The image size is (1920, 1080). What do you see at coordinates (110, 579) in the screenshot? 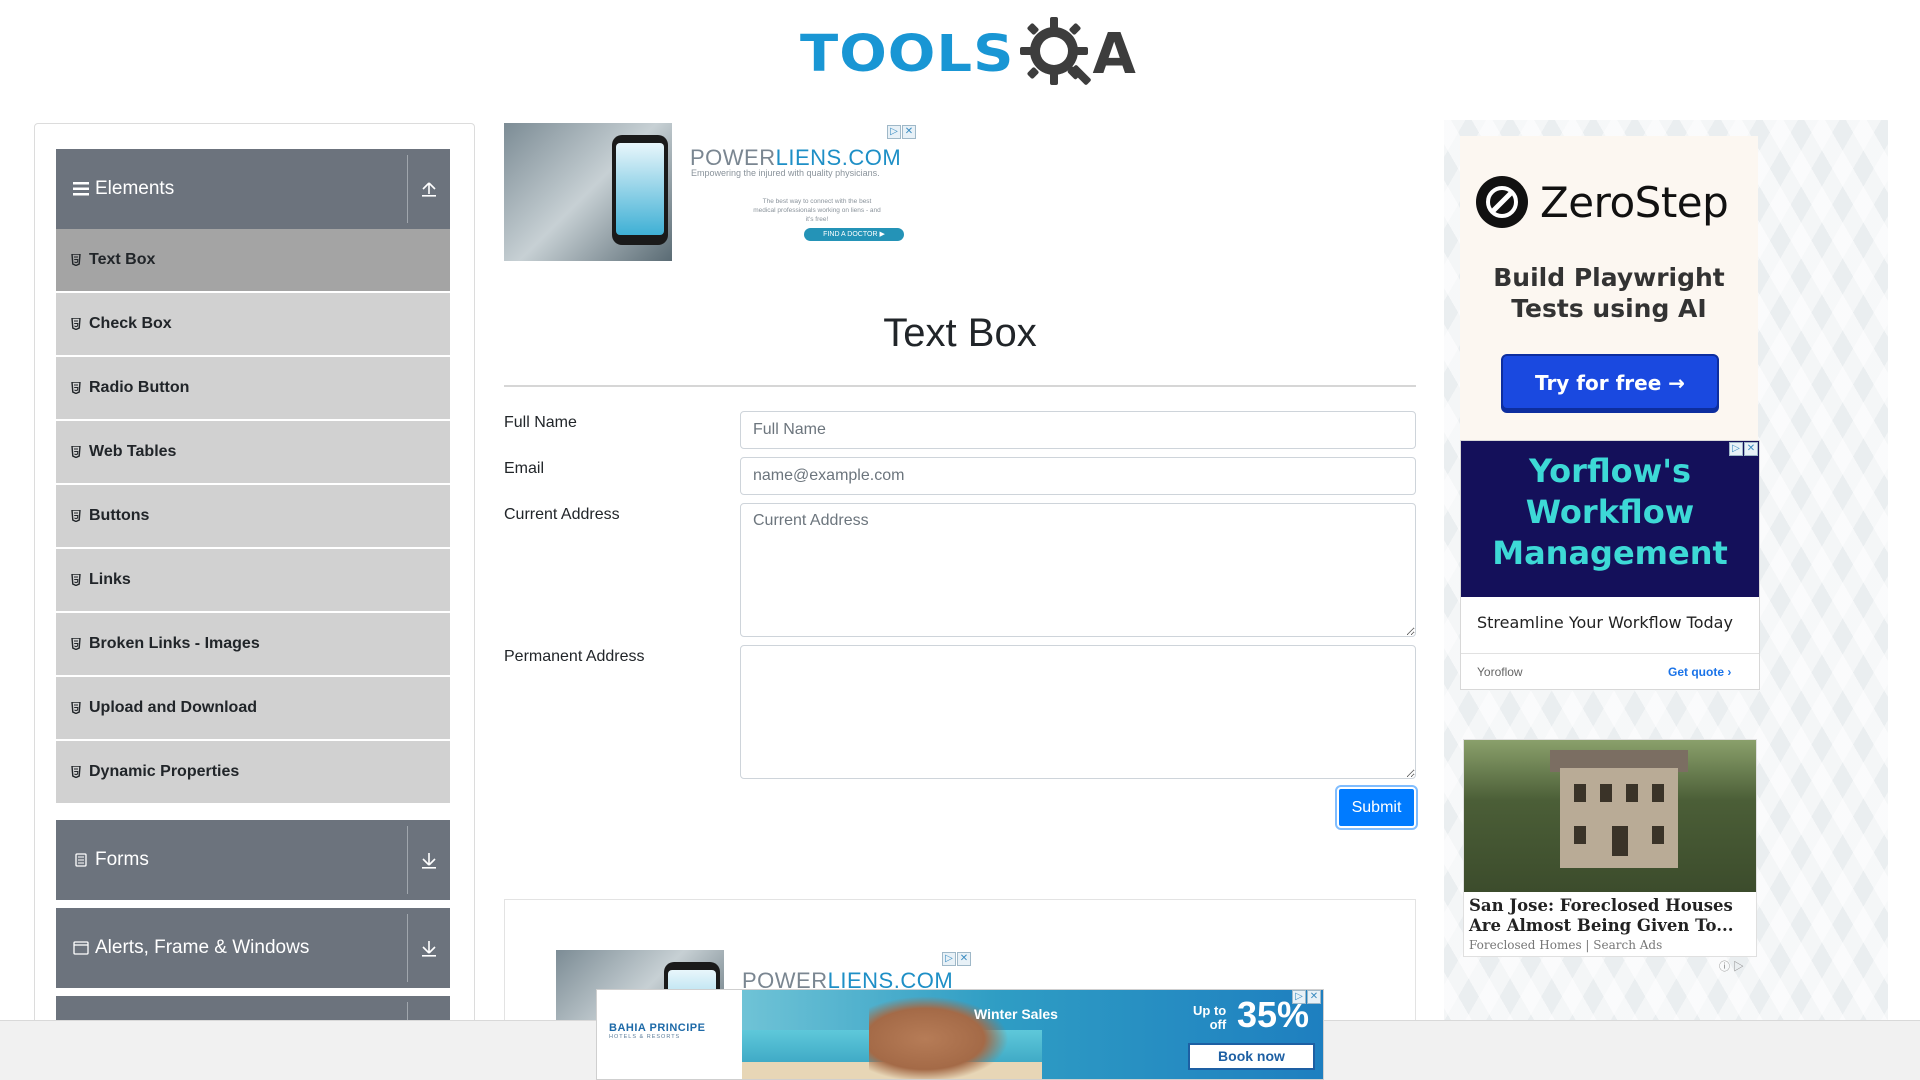
I see `sidebar-item-label: Links` at bounding box center [110, 579].